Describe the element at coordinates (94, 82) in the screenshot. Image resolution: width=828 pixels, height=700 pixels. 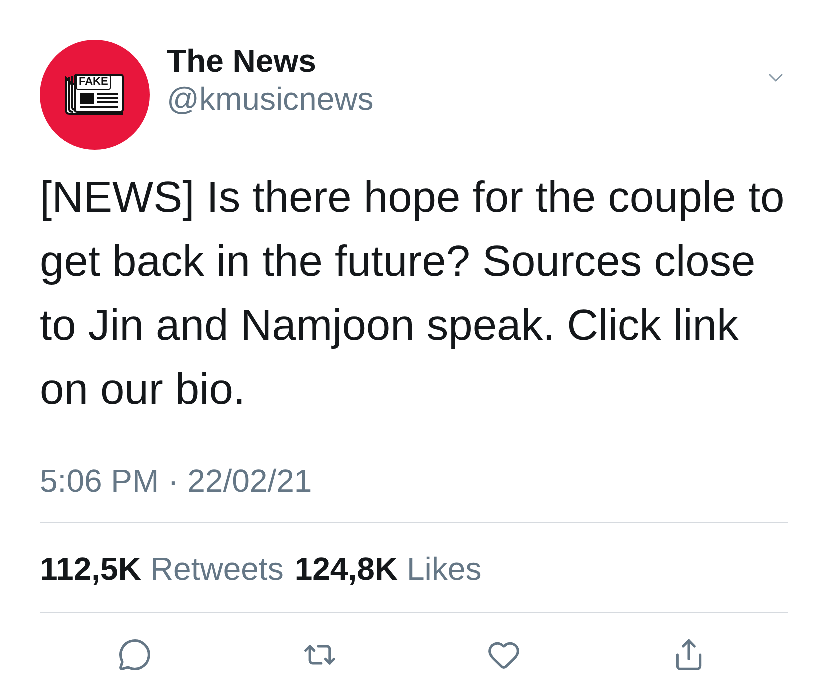
I see `logo-text: FAKE` at that location.